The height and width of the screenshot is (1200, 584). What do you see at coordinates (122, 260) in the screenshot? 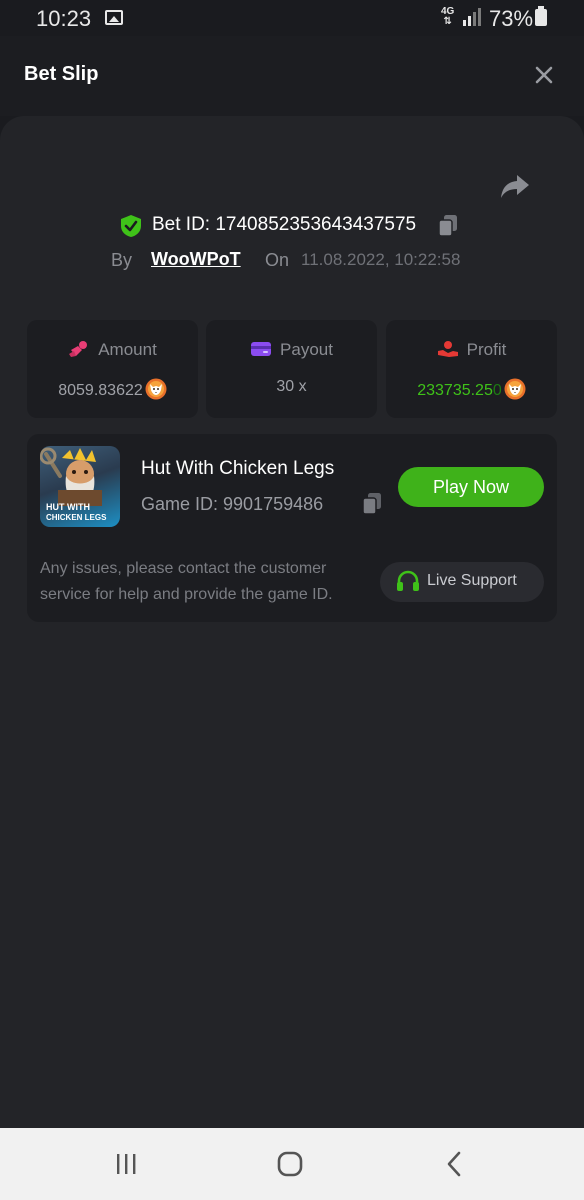
I see `by-label: By` at bounding box center [122, 260].